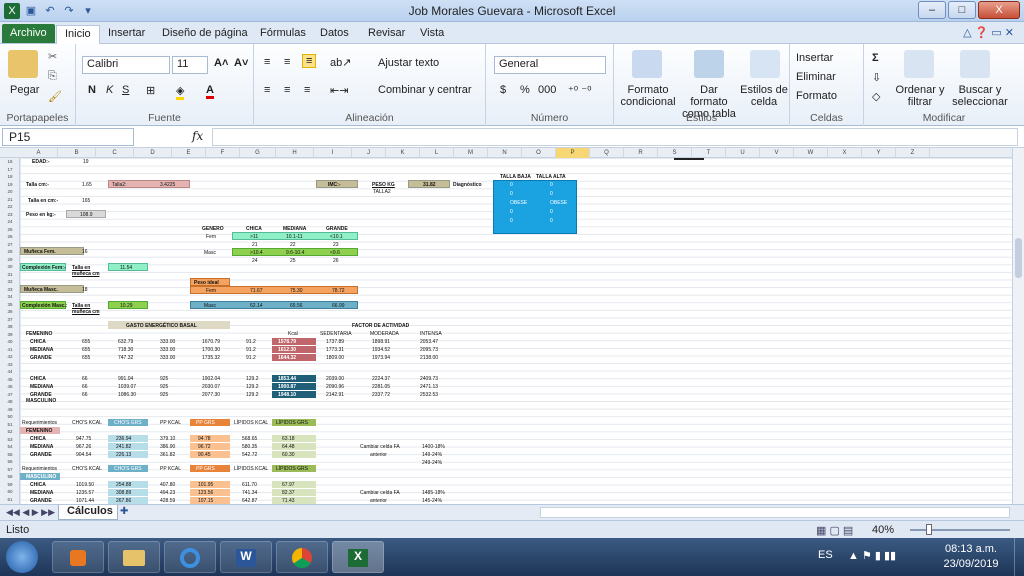  I want to click on geb-d: 1902.04, so click(211, 379).